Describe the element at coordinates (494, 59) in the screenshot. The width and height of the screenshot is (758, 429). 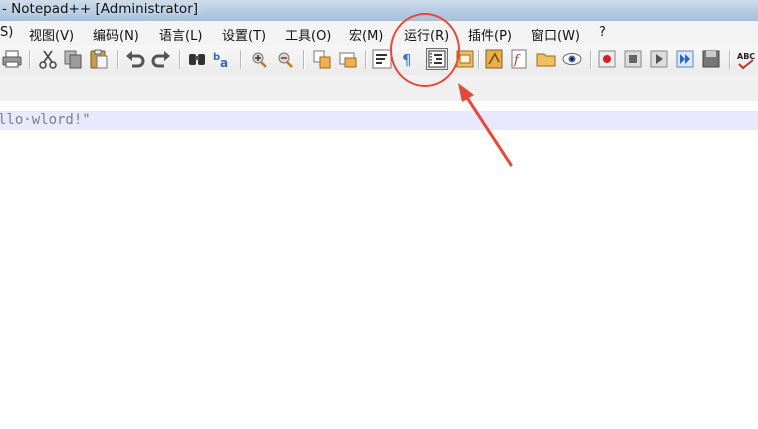
I see `doc-map-icon` at that location.